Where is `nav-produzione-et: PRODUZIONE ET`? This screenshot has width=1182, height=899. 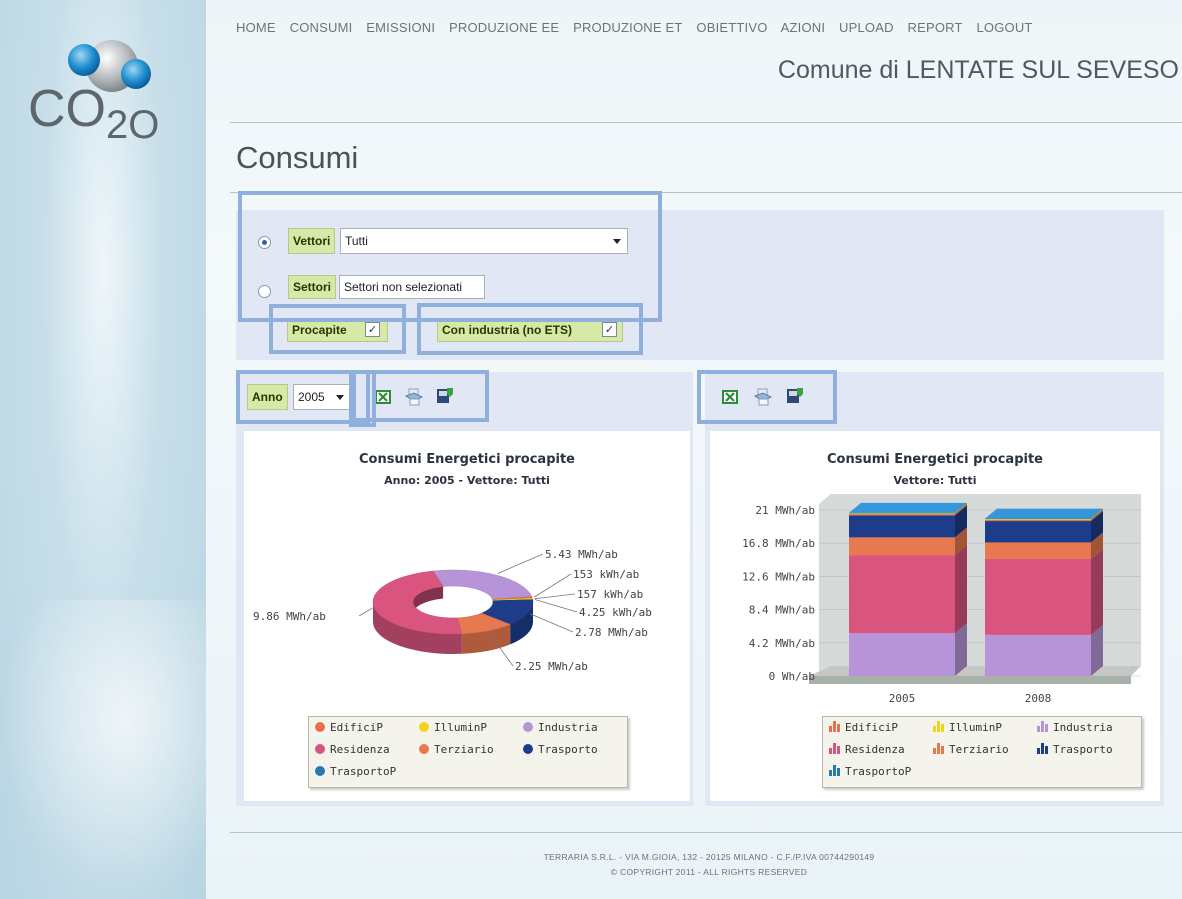
nav-produzione-et: PRODUZIONE ET is located at coordinates (628, 27).